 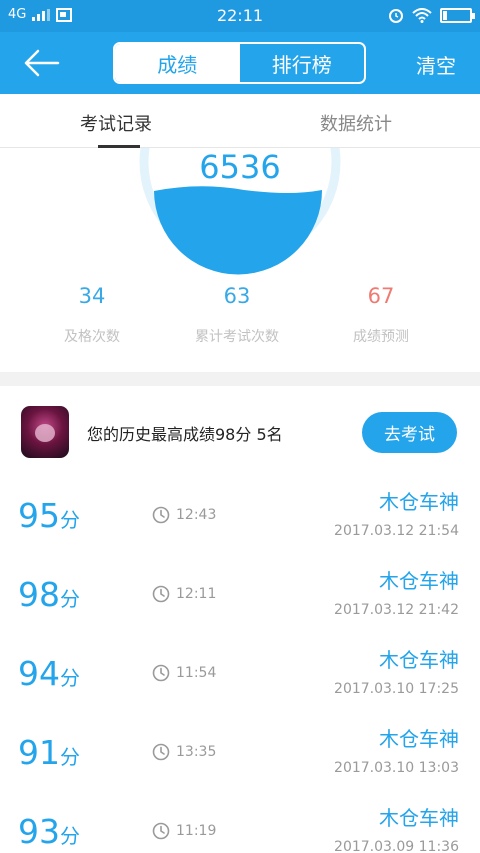 I want to click on start-exam-button: 去考试, so click(x=409, y=432).